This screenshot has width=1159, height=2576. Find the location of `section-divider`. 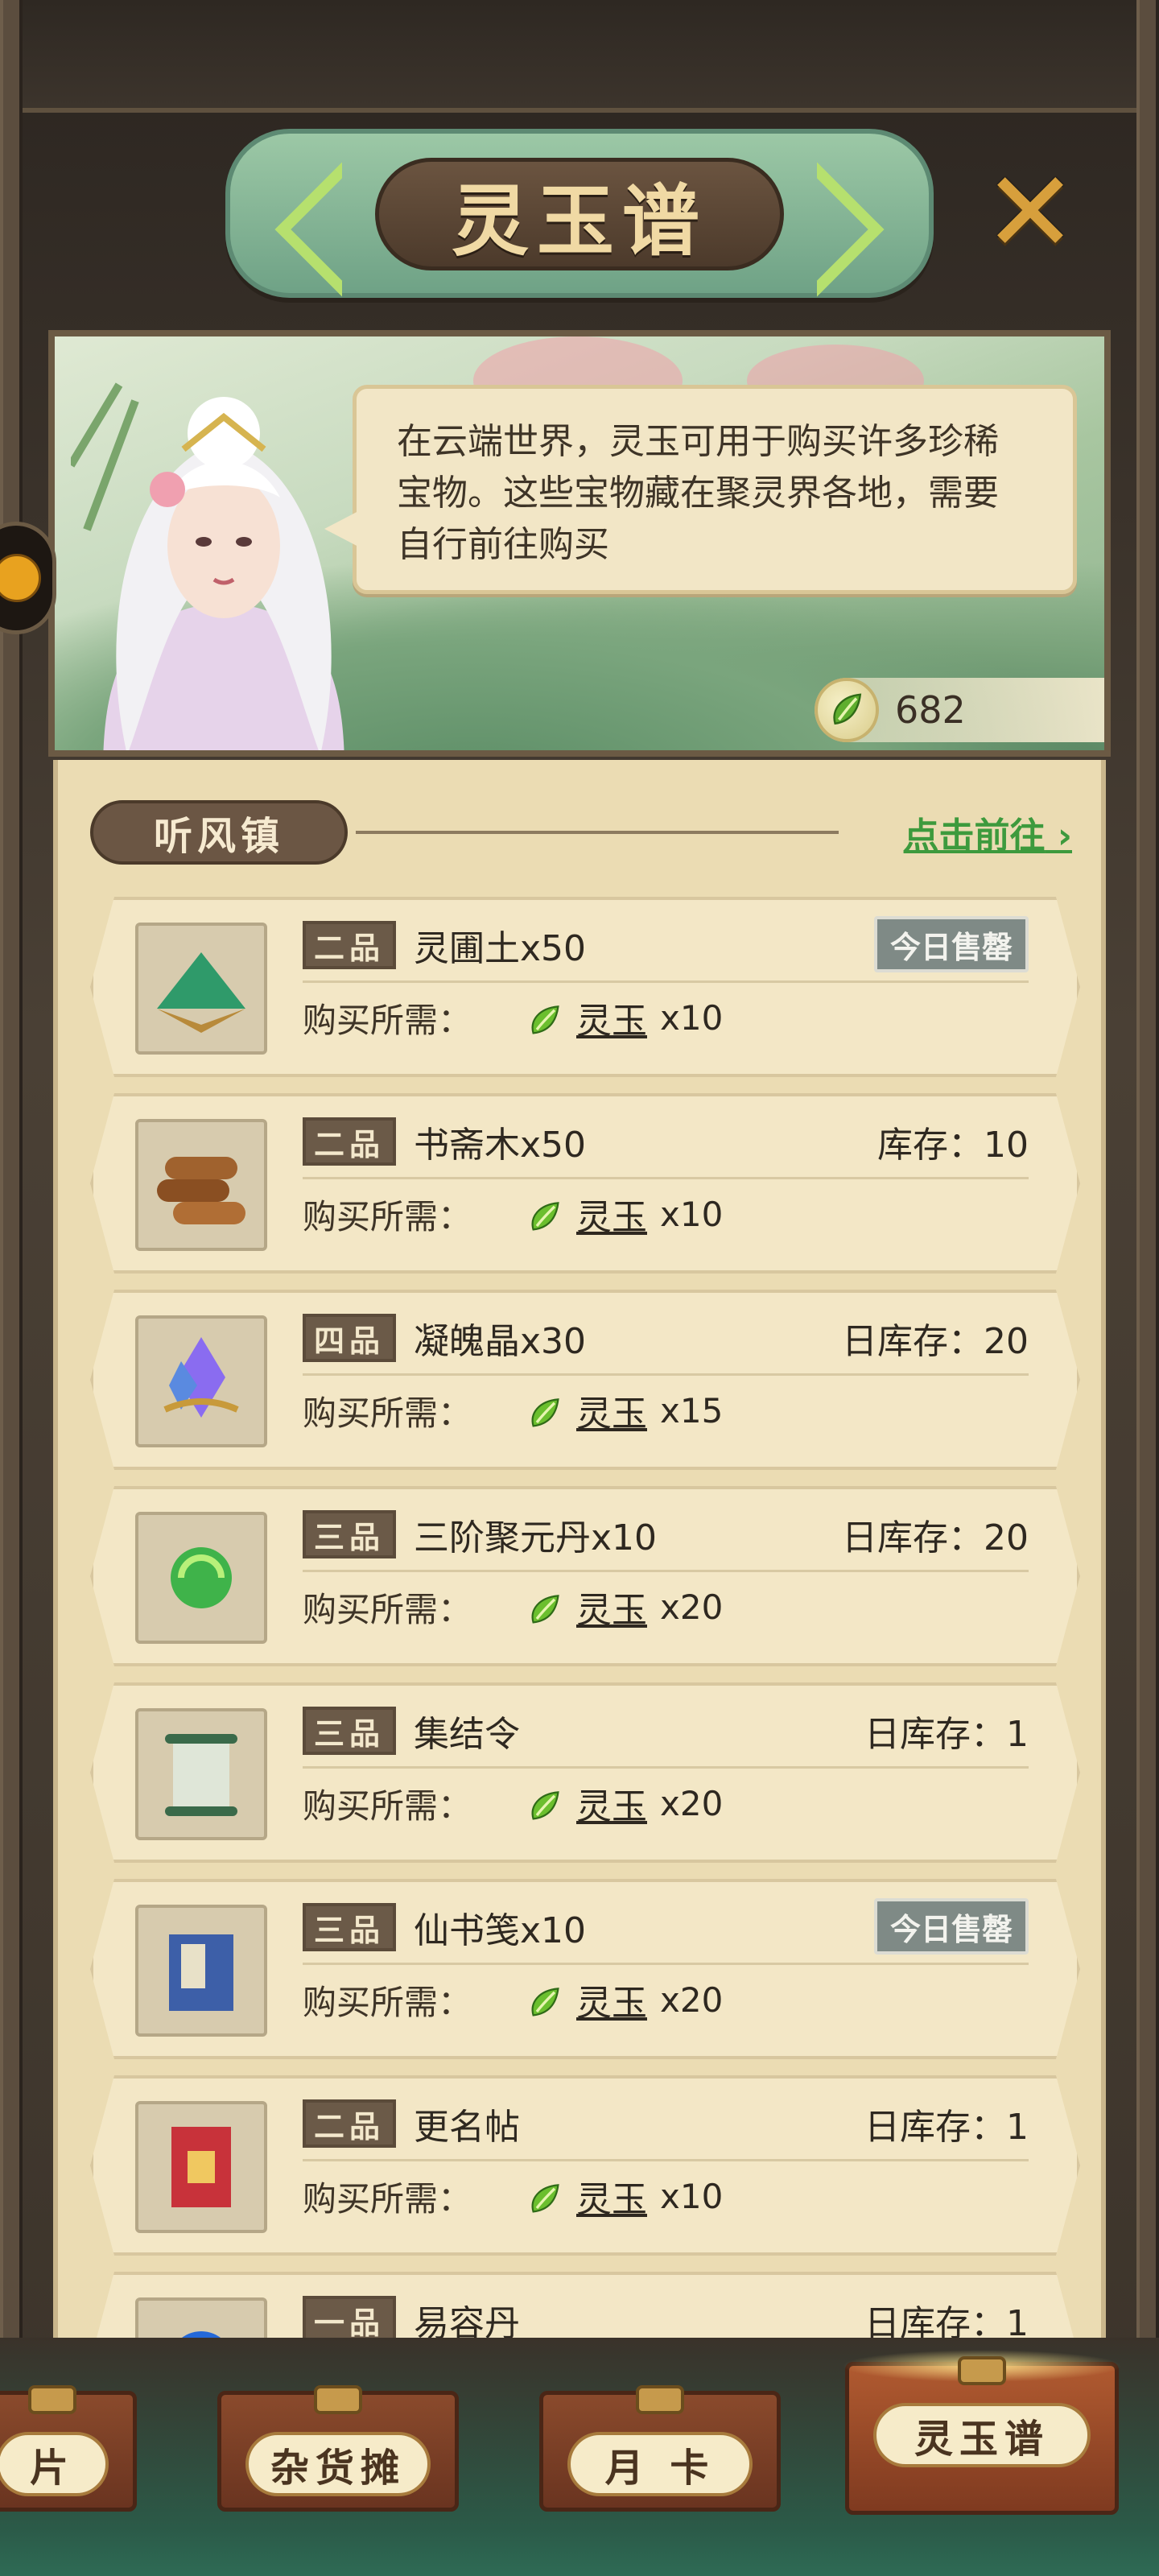

section-divider is located at coordinates (597, 832).